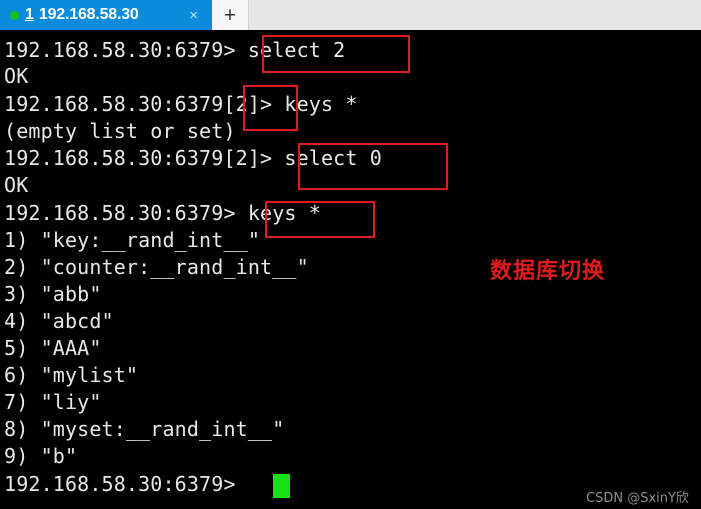  Describe the element at coordinates (41, 456) in the screenshot. I see `terminal-line: 9) "b"` at that location.